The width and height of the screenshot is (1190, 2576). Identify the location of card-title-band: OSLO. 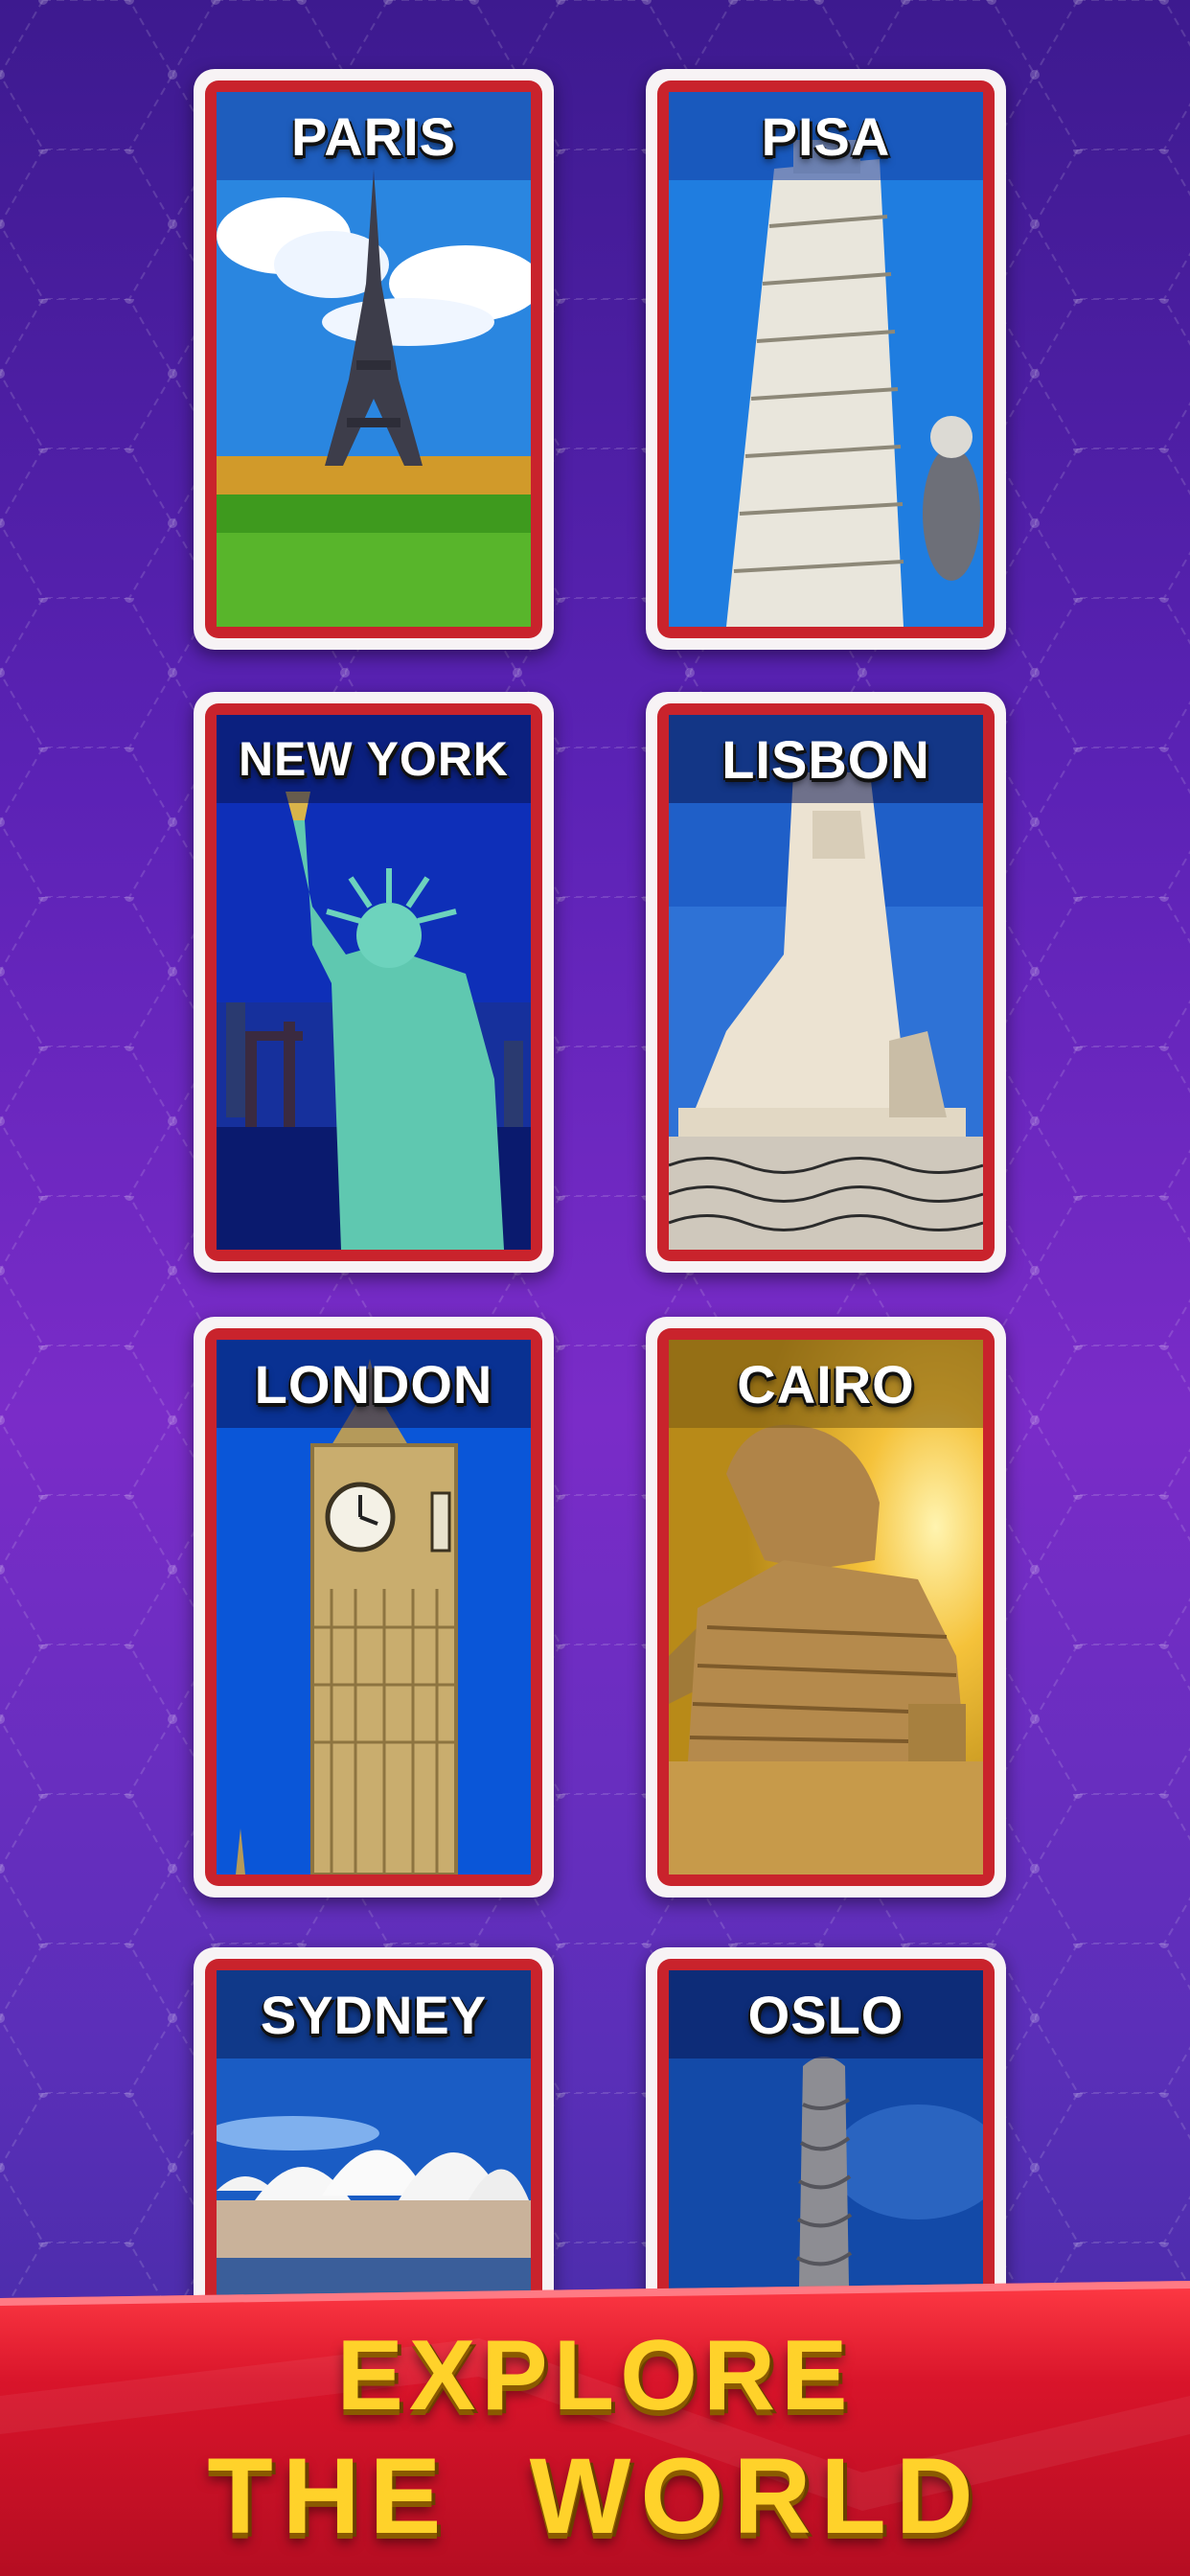
(826, 2014).